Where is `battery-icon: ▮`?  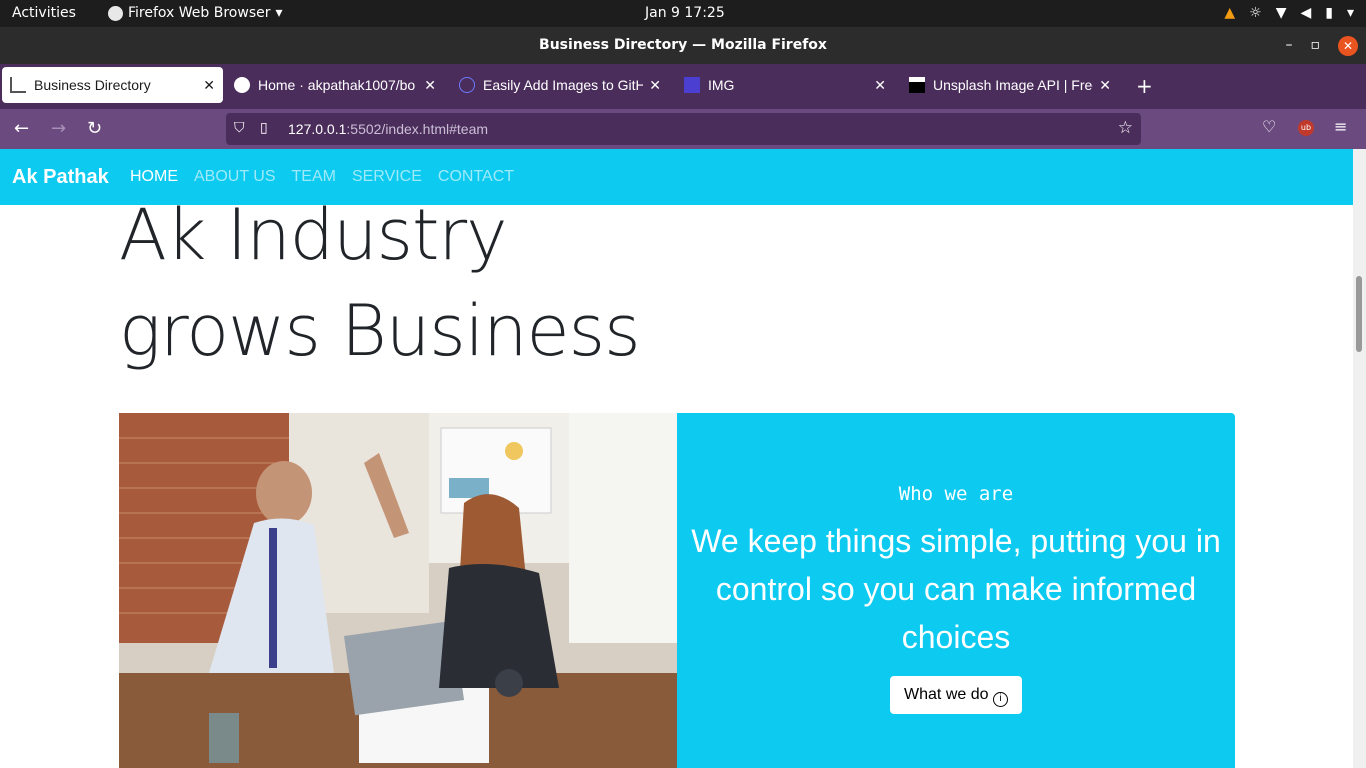
battery-icon: ▮ is located at coordinates (1329, 13).